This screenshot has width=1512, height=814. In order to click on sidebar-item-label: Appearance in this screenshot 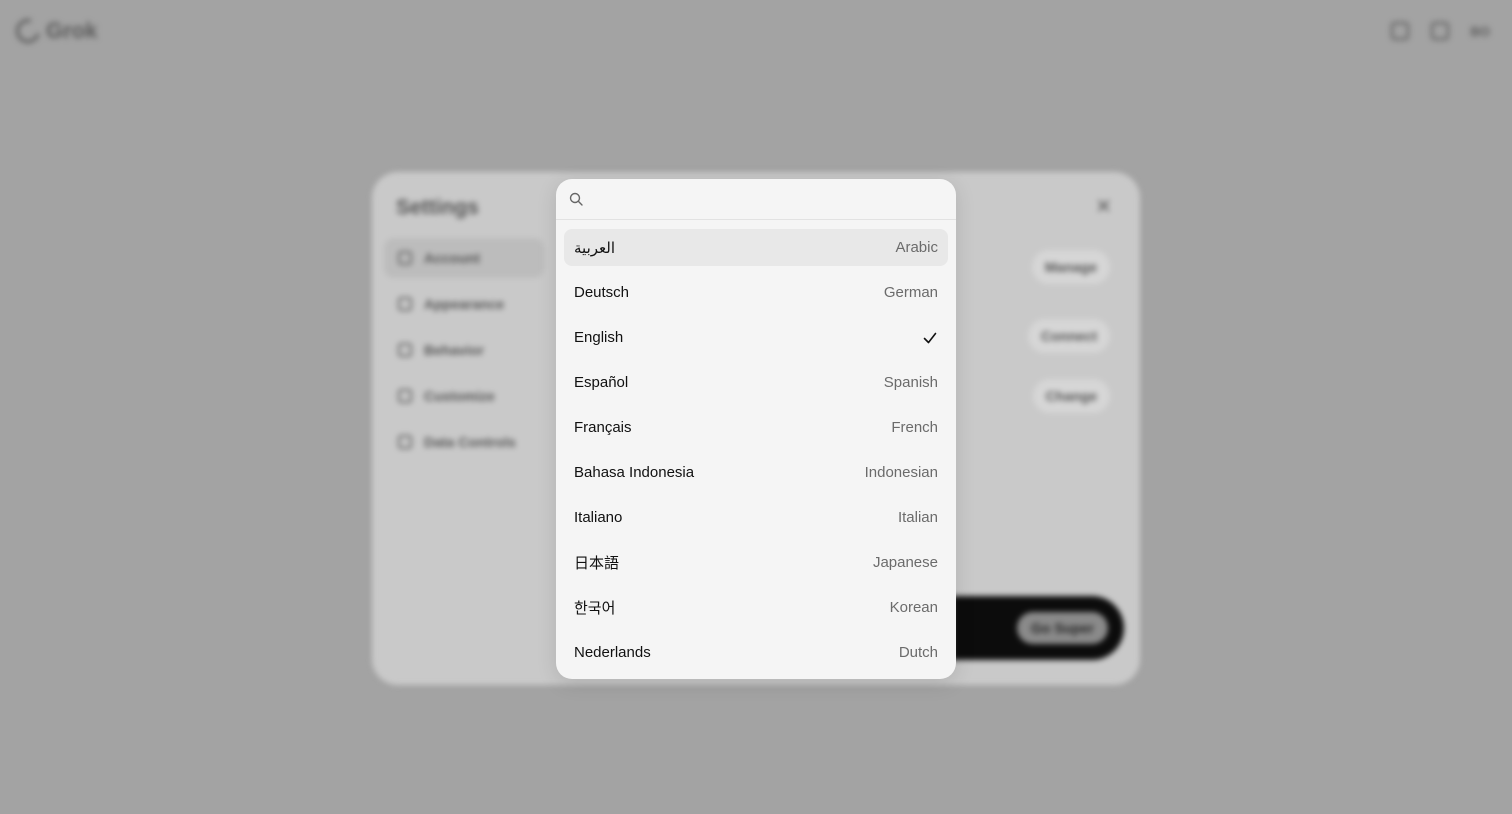, I will do `click(464, 304)`.